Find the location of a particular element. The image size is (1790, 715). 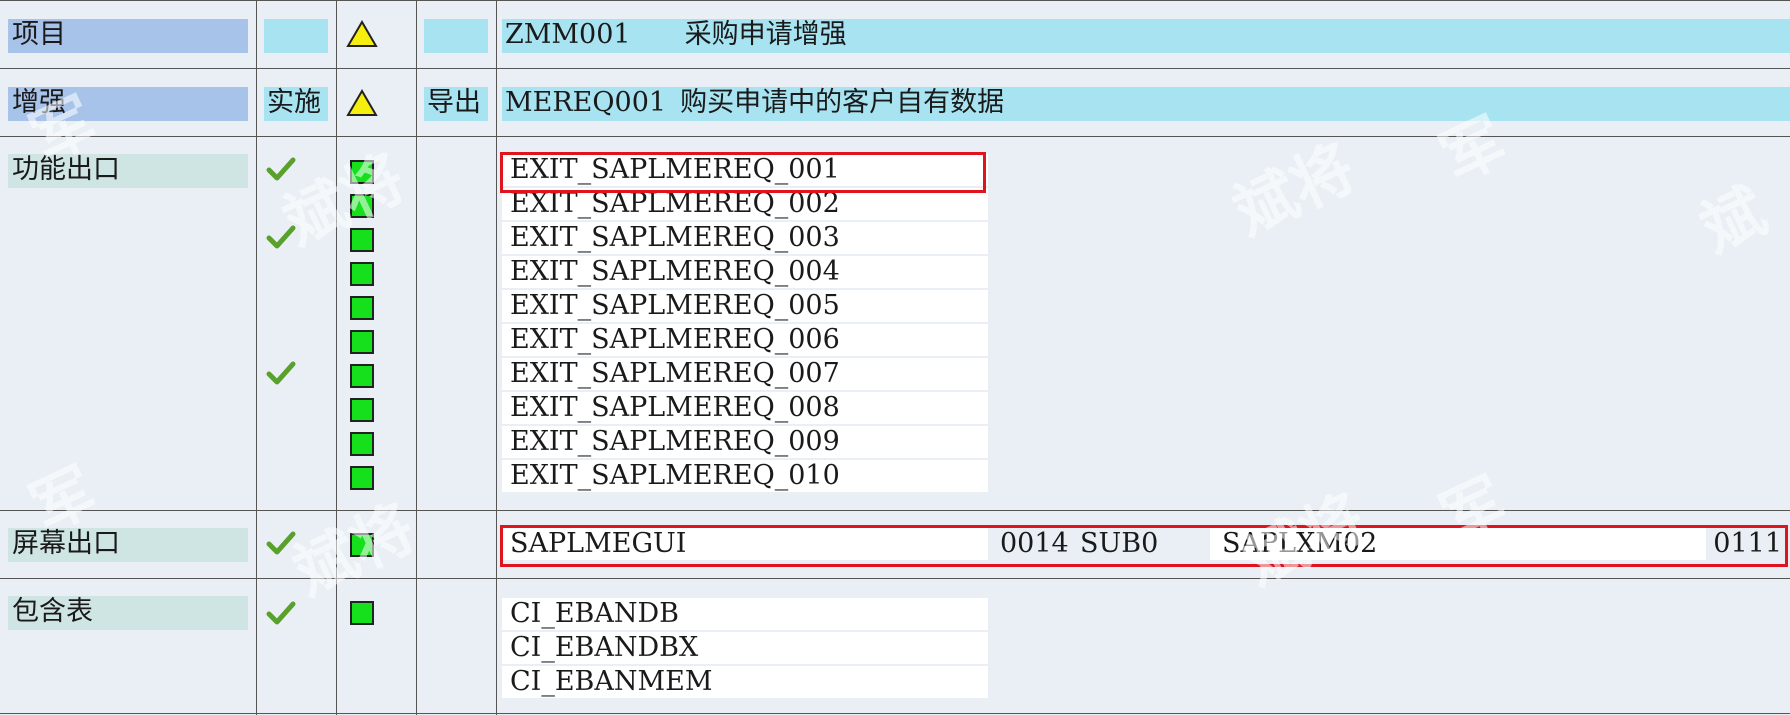

watermark: 斌将 is located at coordinates (1294, 190).